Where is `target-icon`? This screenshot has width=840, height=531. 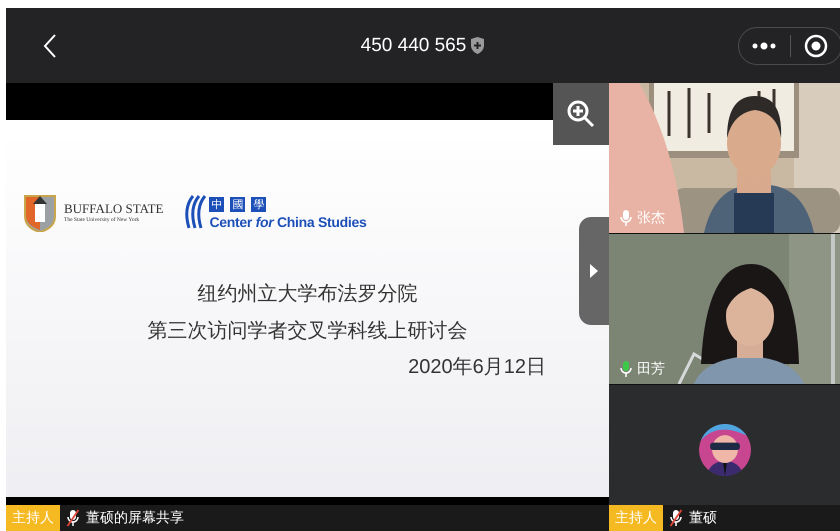 target-icon is located at coordinates (816, 46).